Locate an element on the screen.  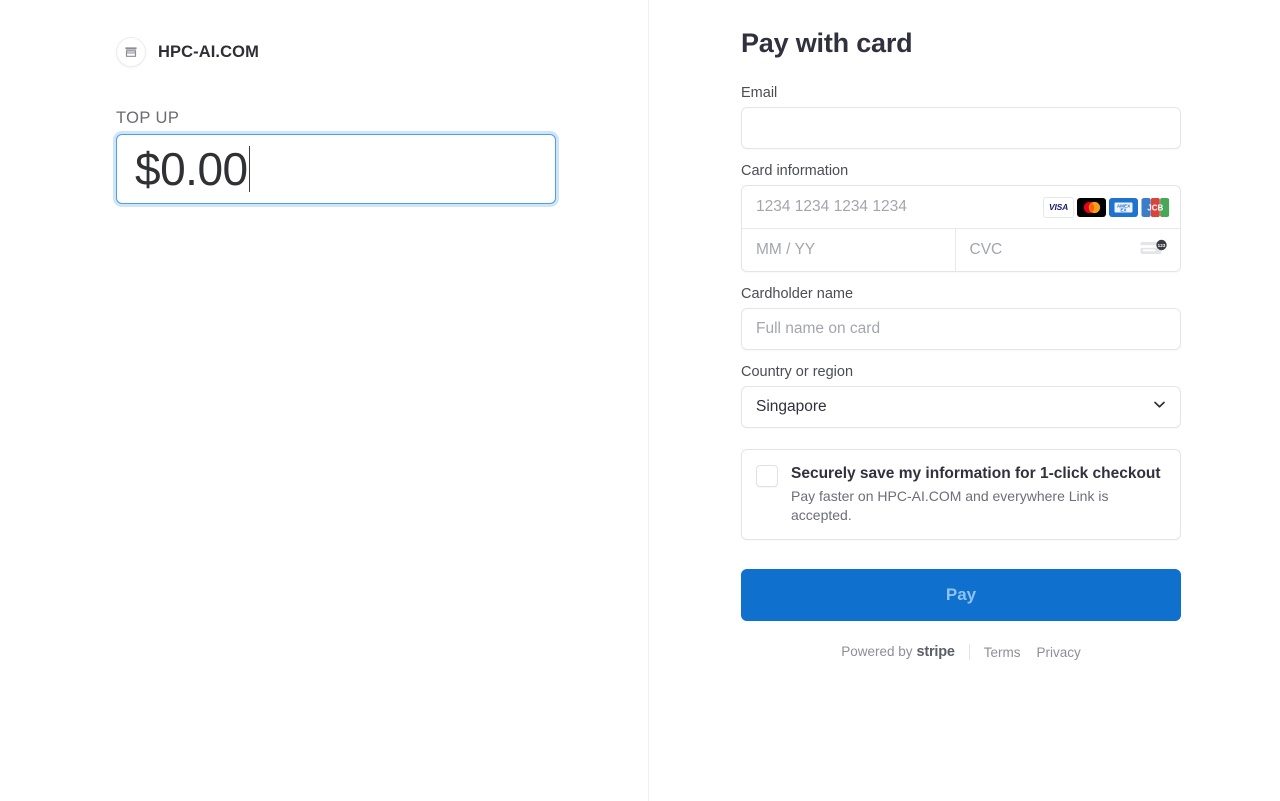
svg-text: JCB is located at coordinates (1155, 207).